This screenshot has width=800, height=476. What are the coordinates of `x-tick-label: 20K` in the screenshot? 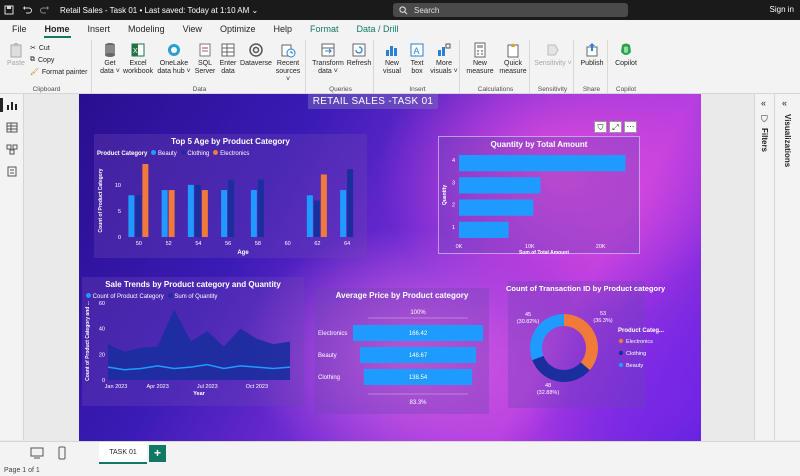 It's located at (601, 247).